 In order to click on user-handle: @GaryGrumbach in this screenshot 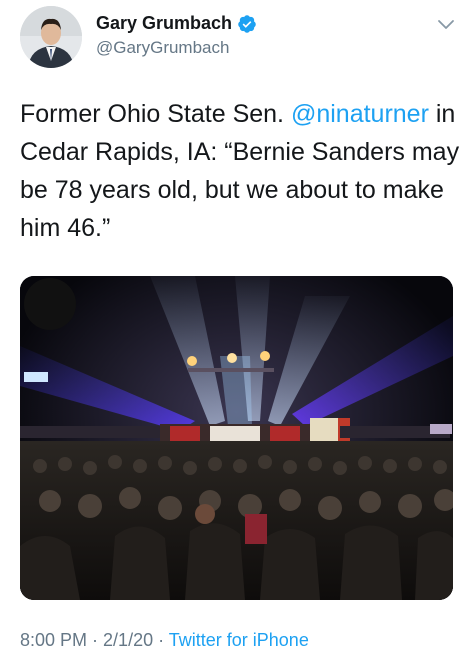, I will do `click(162, 48)`.